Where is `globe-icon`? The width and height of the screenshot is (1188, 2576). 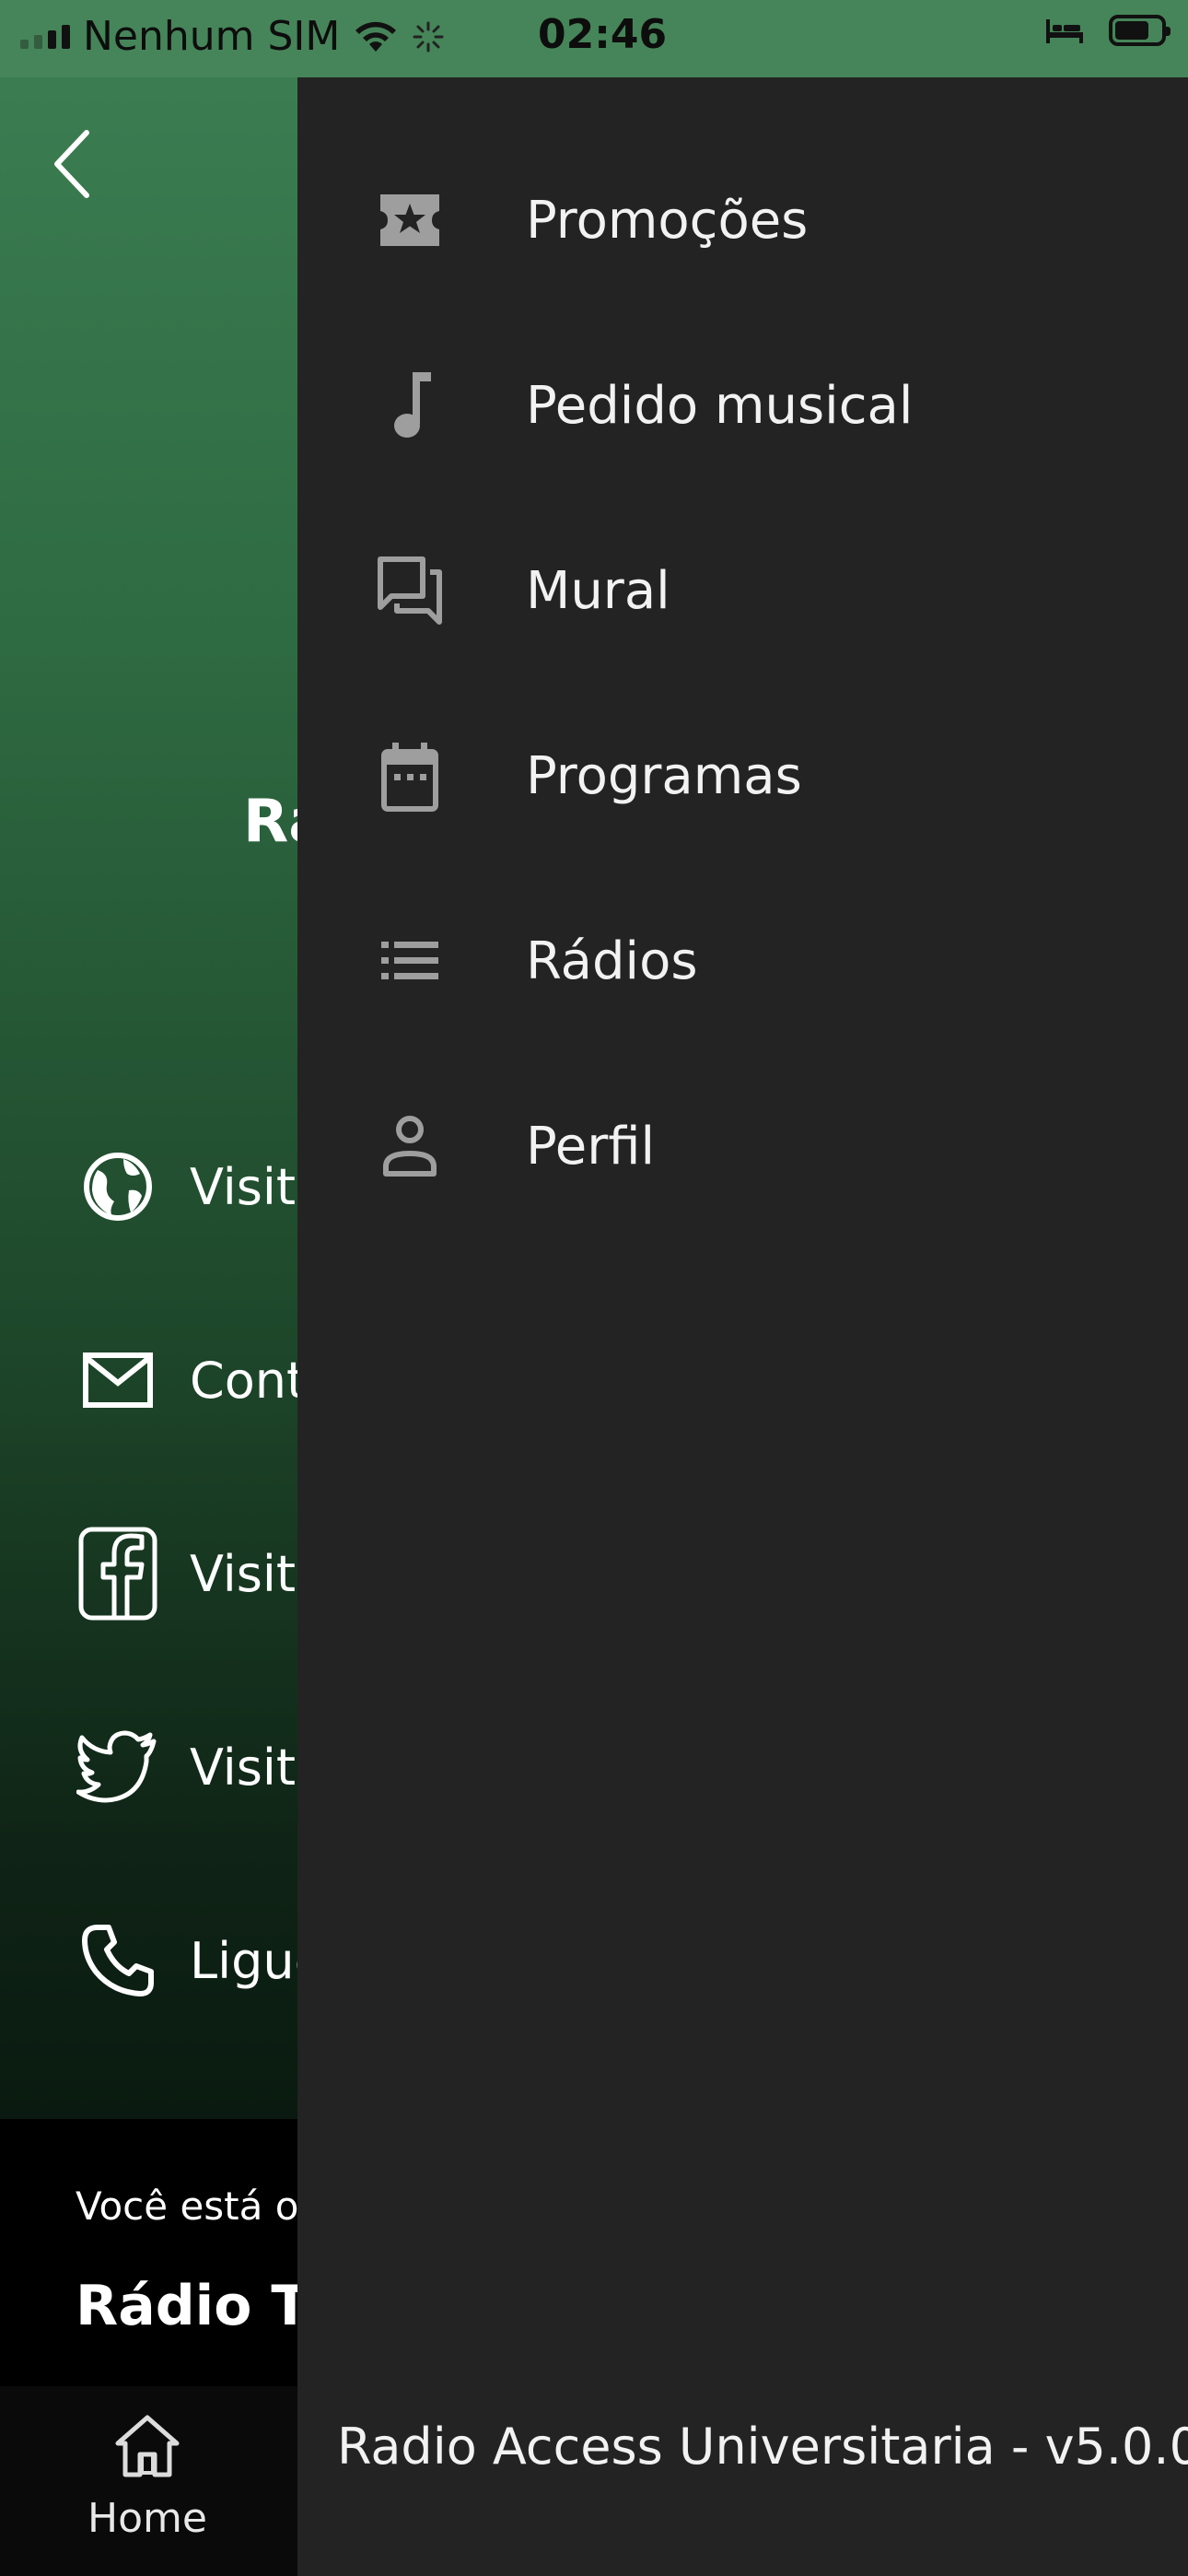 globe-icon is located at coordinates (118, 1186).